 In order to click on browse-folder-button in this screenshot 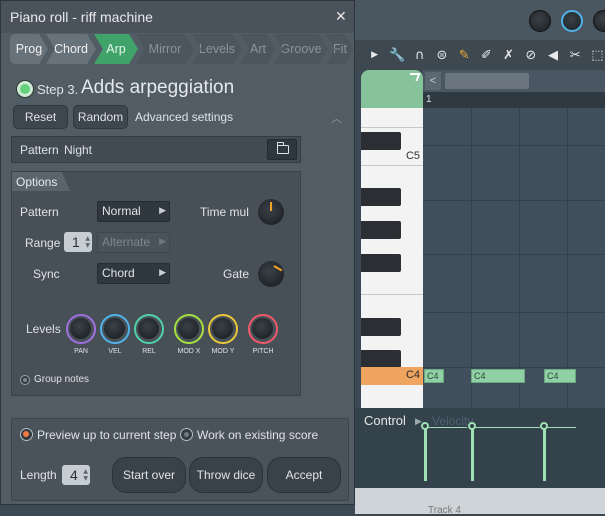, I will do `click(282, 149)`.